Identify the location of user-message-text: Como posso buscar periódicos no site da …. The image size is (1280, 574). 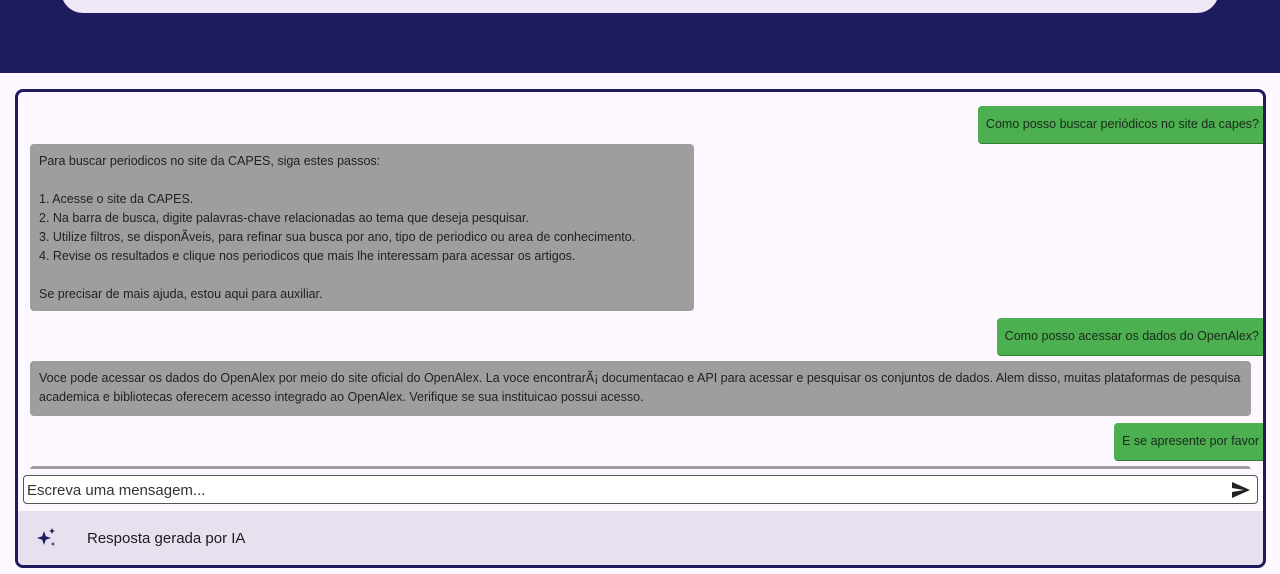
(1122, 124).